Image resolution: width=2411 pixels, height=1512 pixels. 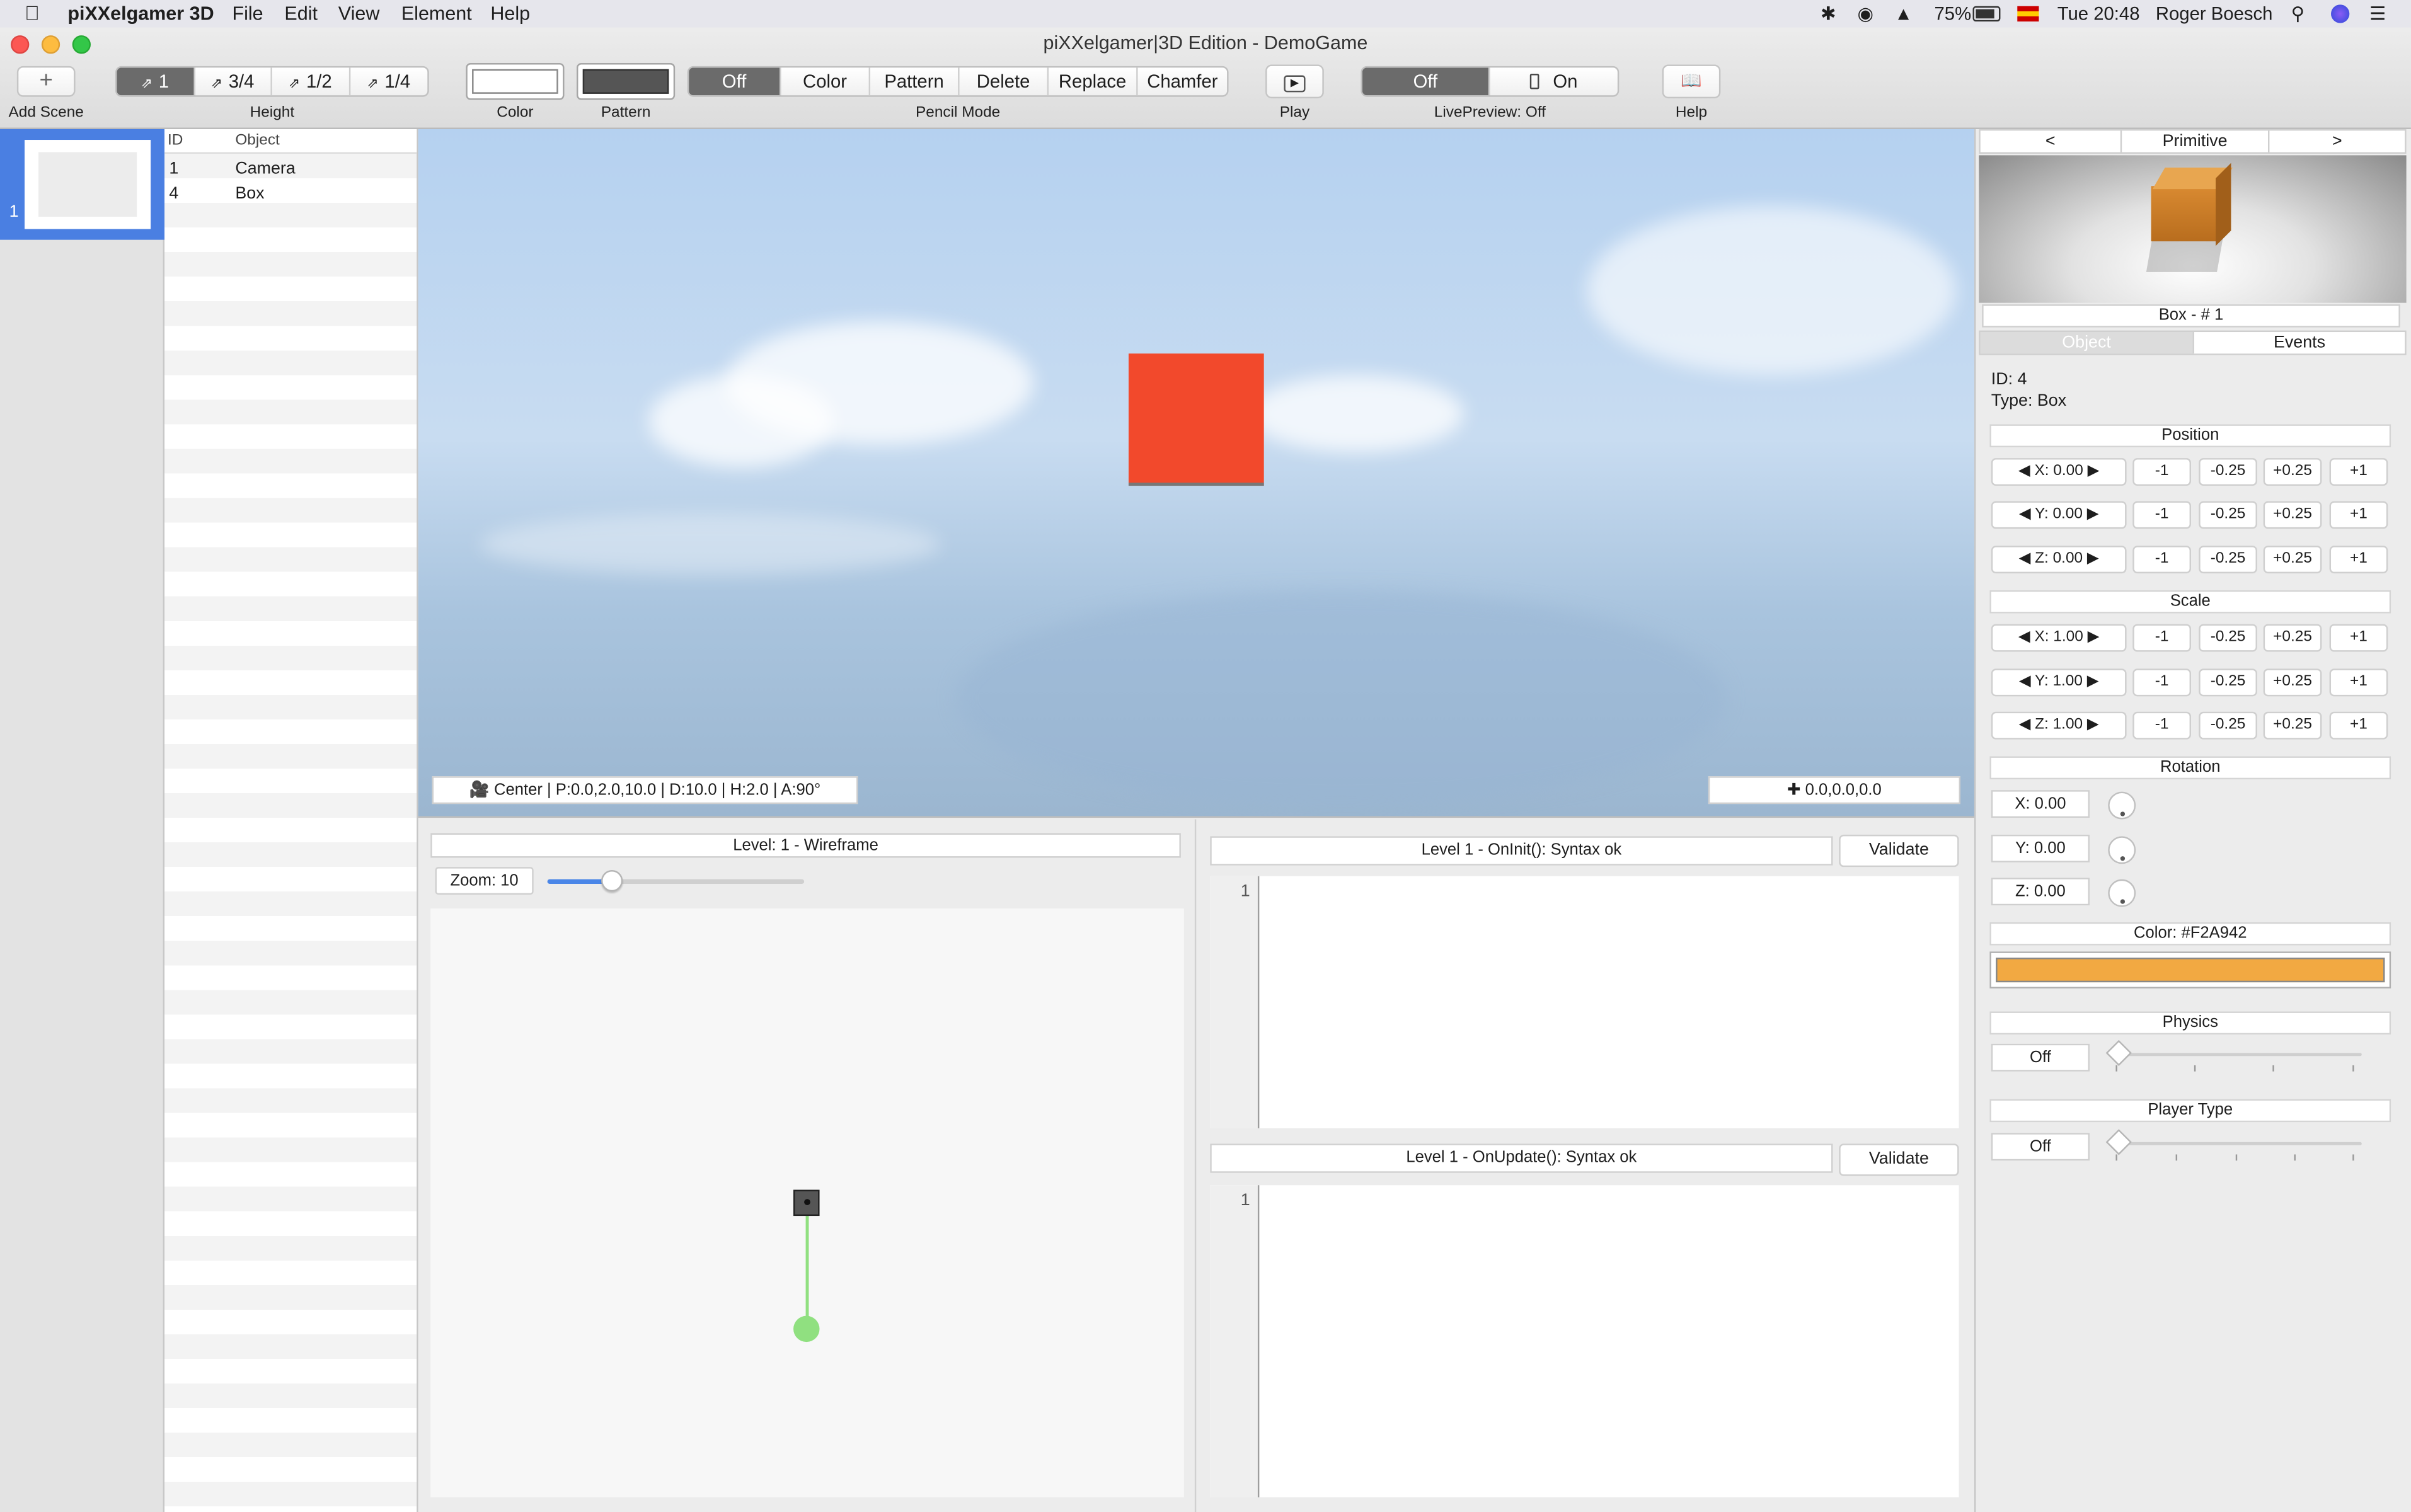 I want to click on height-option-3-4: ⇗ 3/4, so click(x=233, y=81).